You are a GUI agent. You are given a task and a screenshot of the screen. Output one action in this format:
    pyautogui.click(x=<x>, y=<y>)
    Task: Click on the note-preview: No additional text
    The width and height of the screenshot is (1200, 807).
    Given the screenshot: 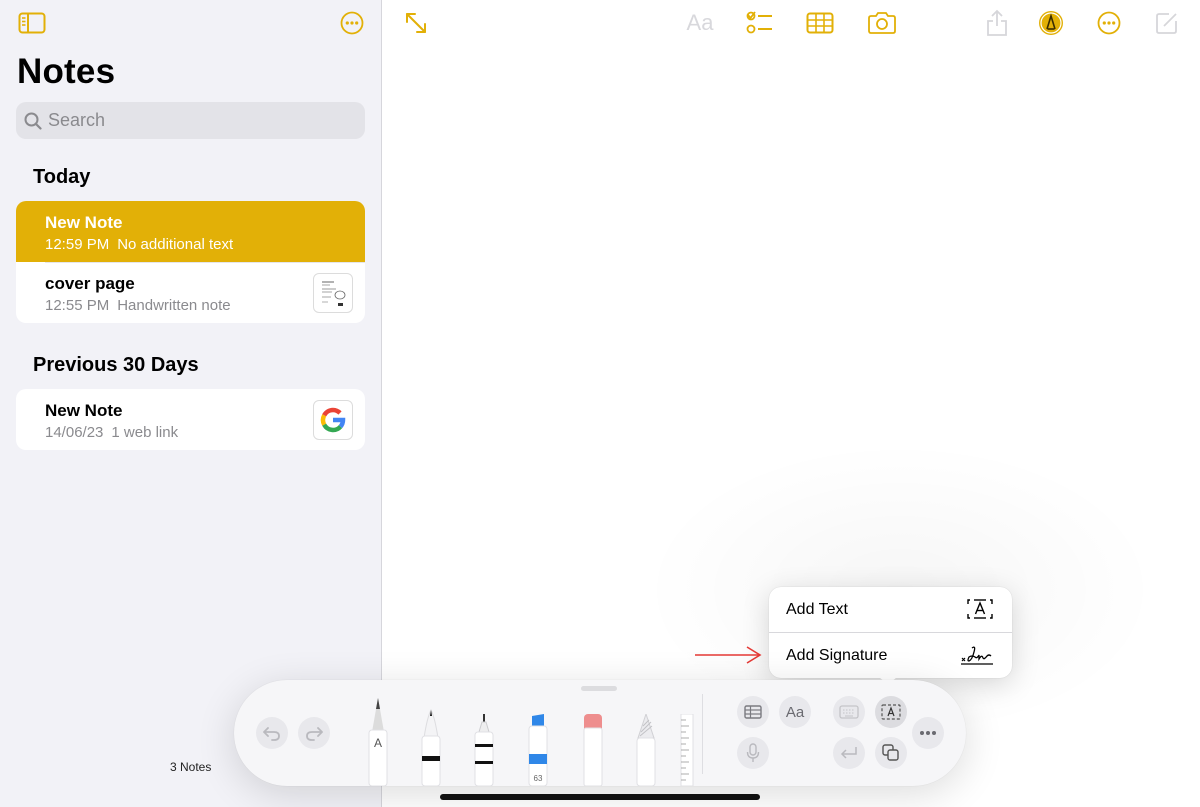 What is the action you would take?
    pyautogui.click(x=175, y=244)
    